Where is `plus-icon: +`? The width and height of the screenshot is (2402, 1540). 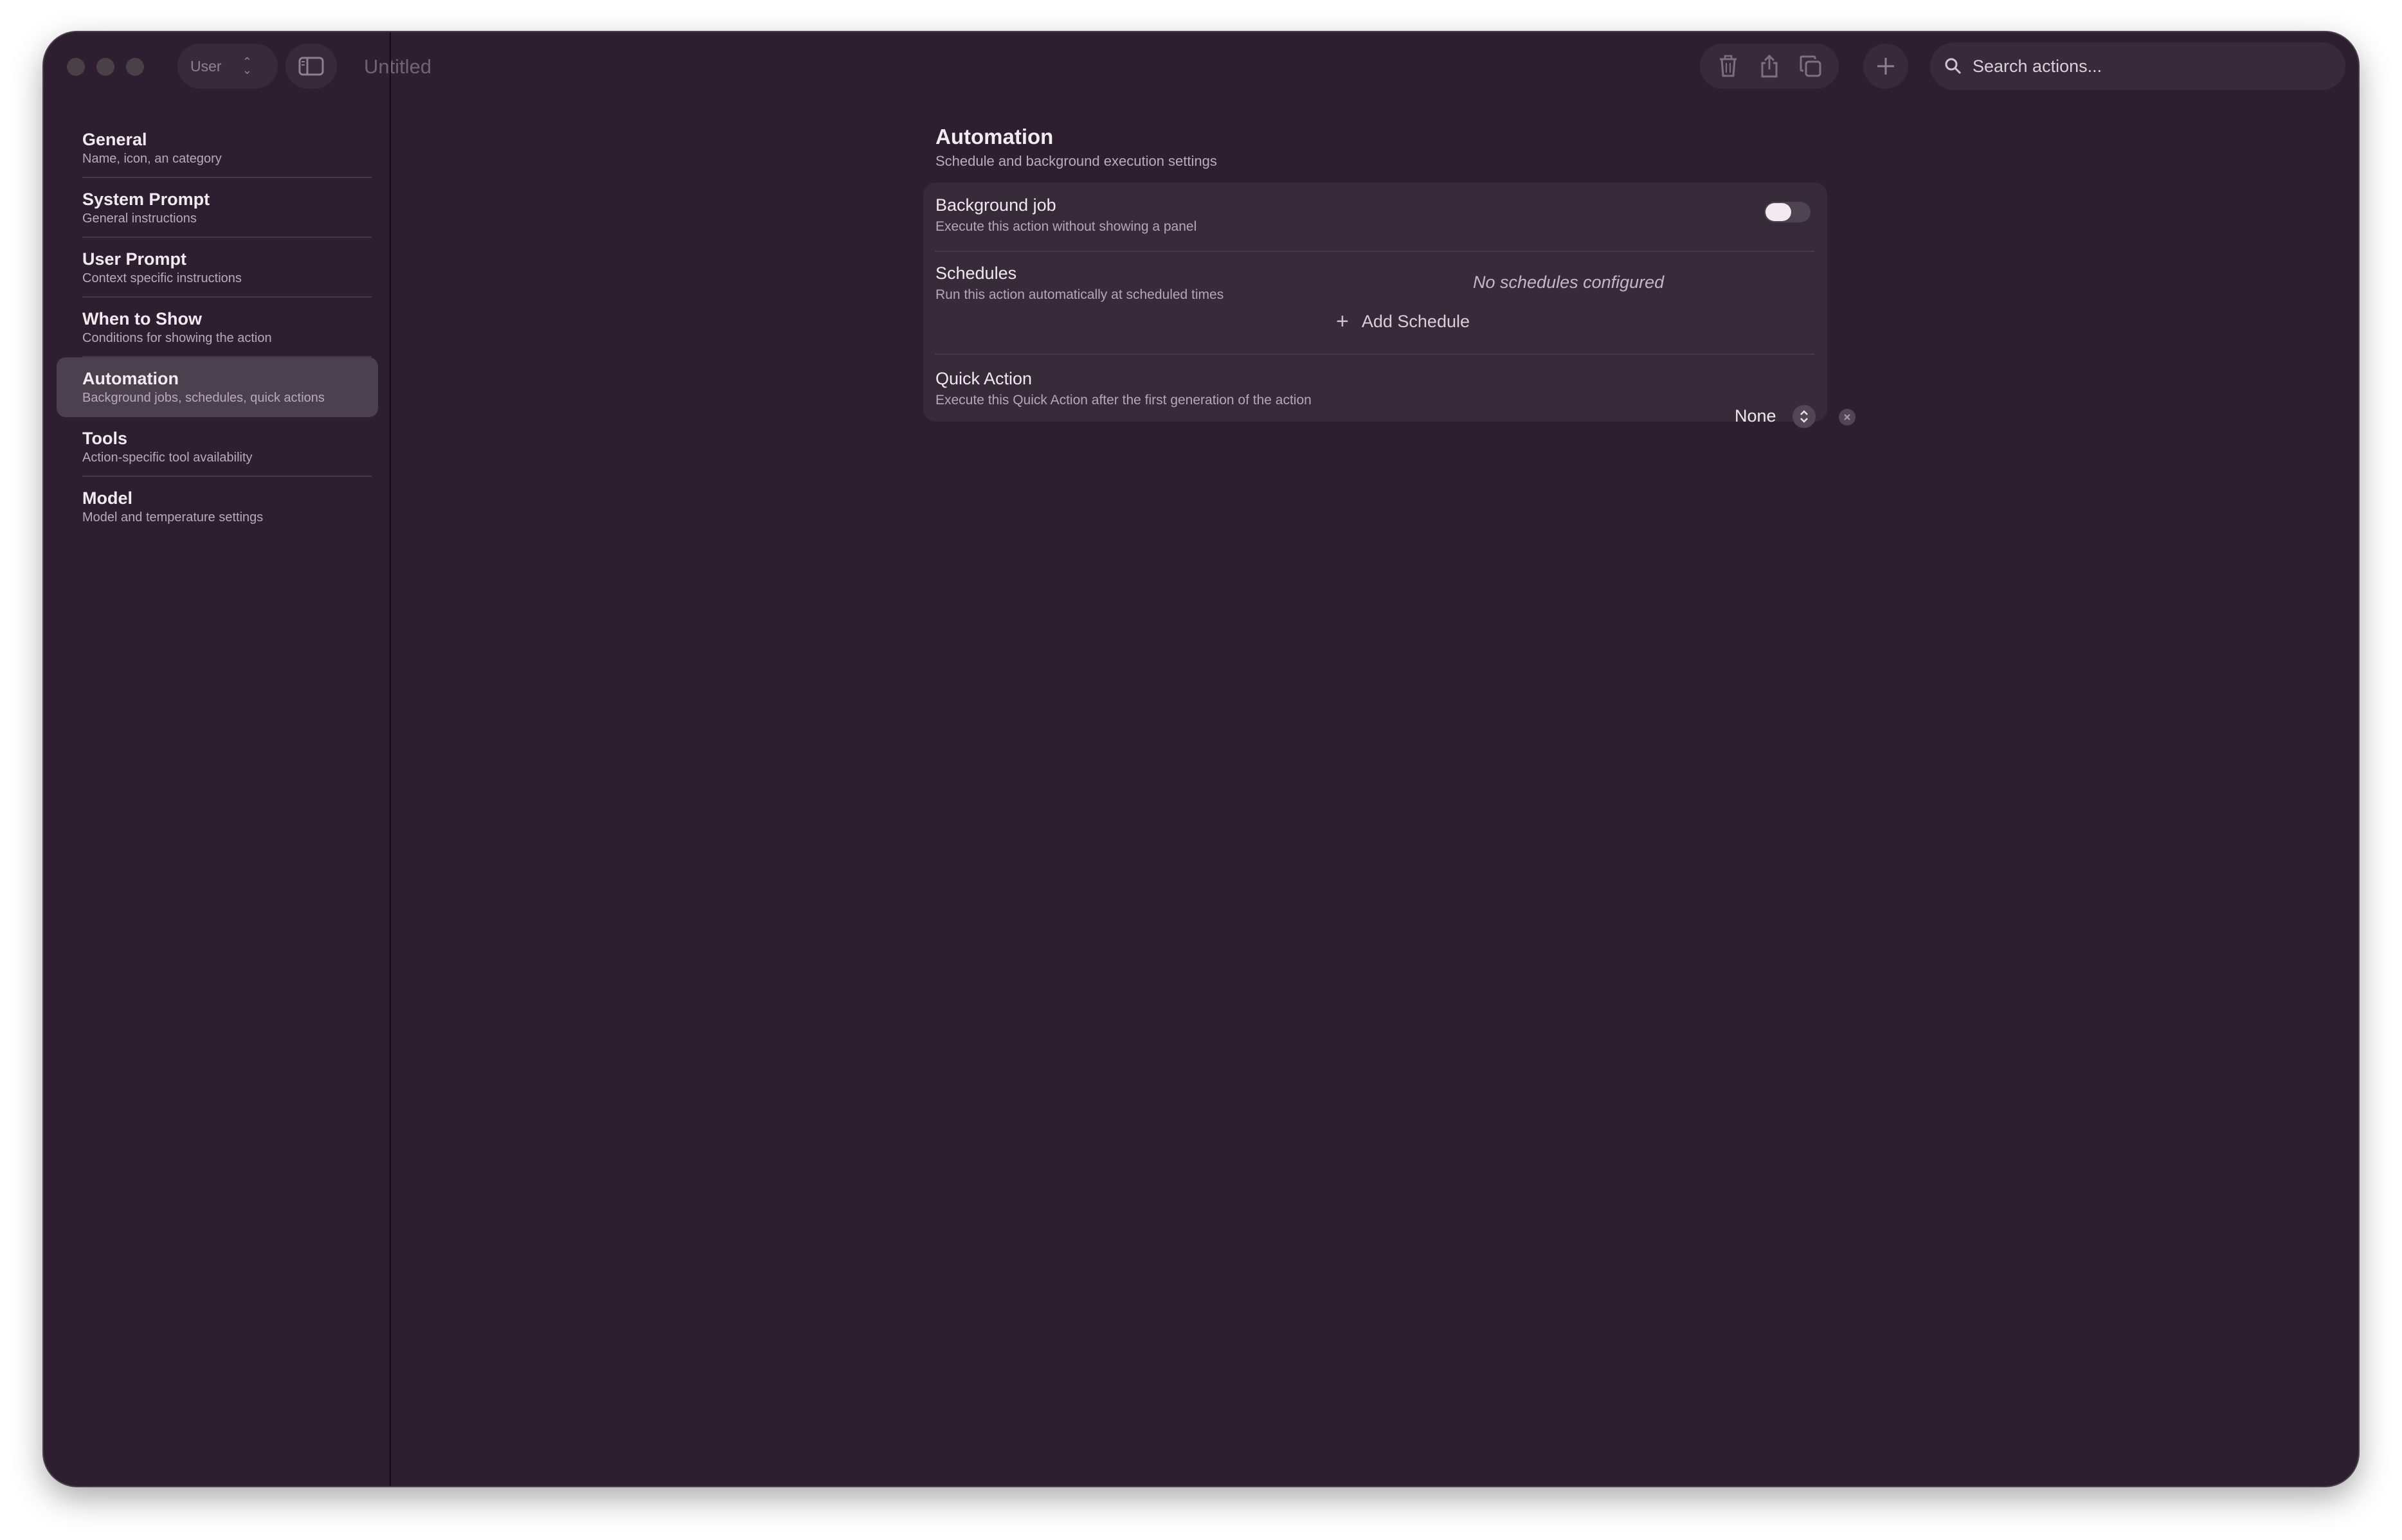 plus-icon: + is located at coordinates (1342, 321).